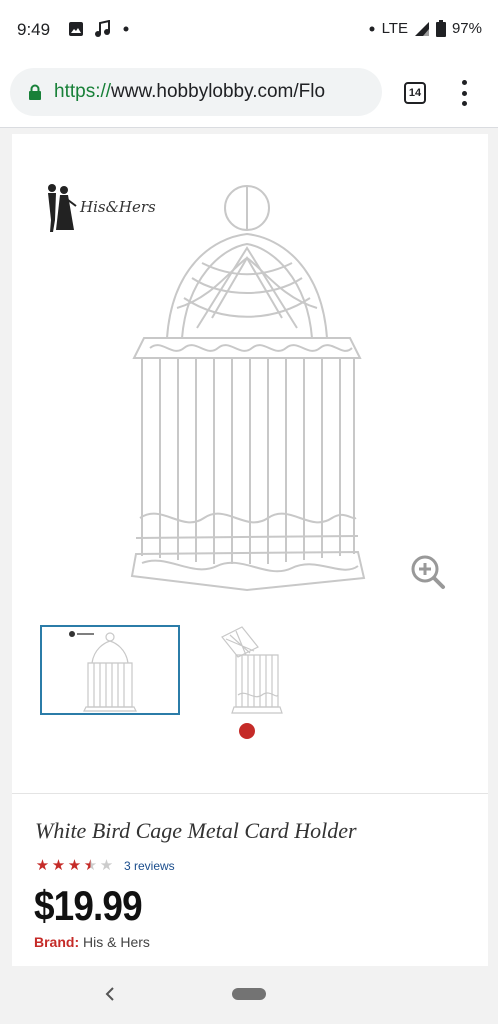  What do you see at coordinates (196, 830) in the screenshot?
I see `product-title: White Bird Cage Metal Card Holder` at bounding box center [196, 830].